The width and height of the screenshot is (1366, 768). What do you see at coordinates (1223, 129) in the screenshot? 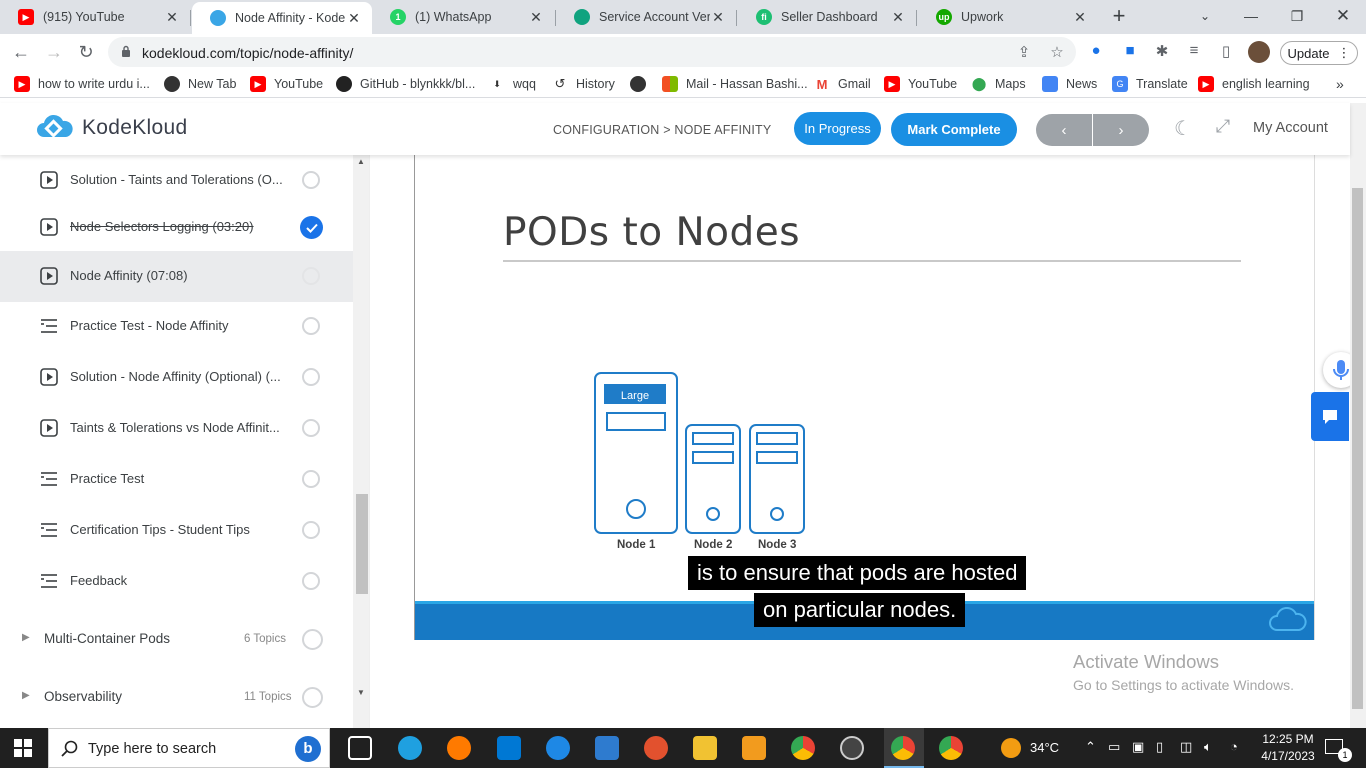
I see `fullscreen-icon: ⤢` at bounding box center [1223, 129].